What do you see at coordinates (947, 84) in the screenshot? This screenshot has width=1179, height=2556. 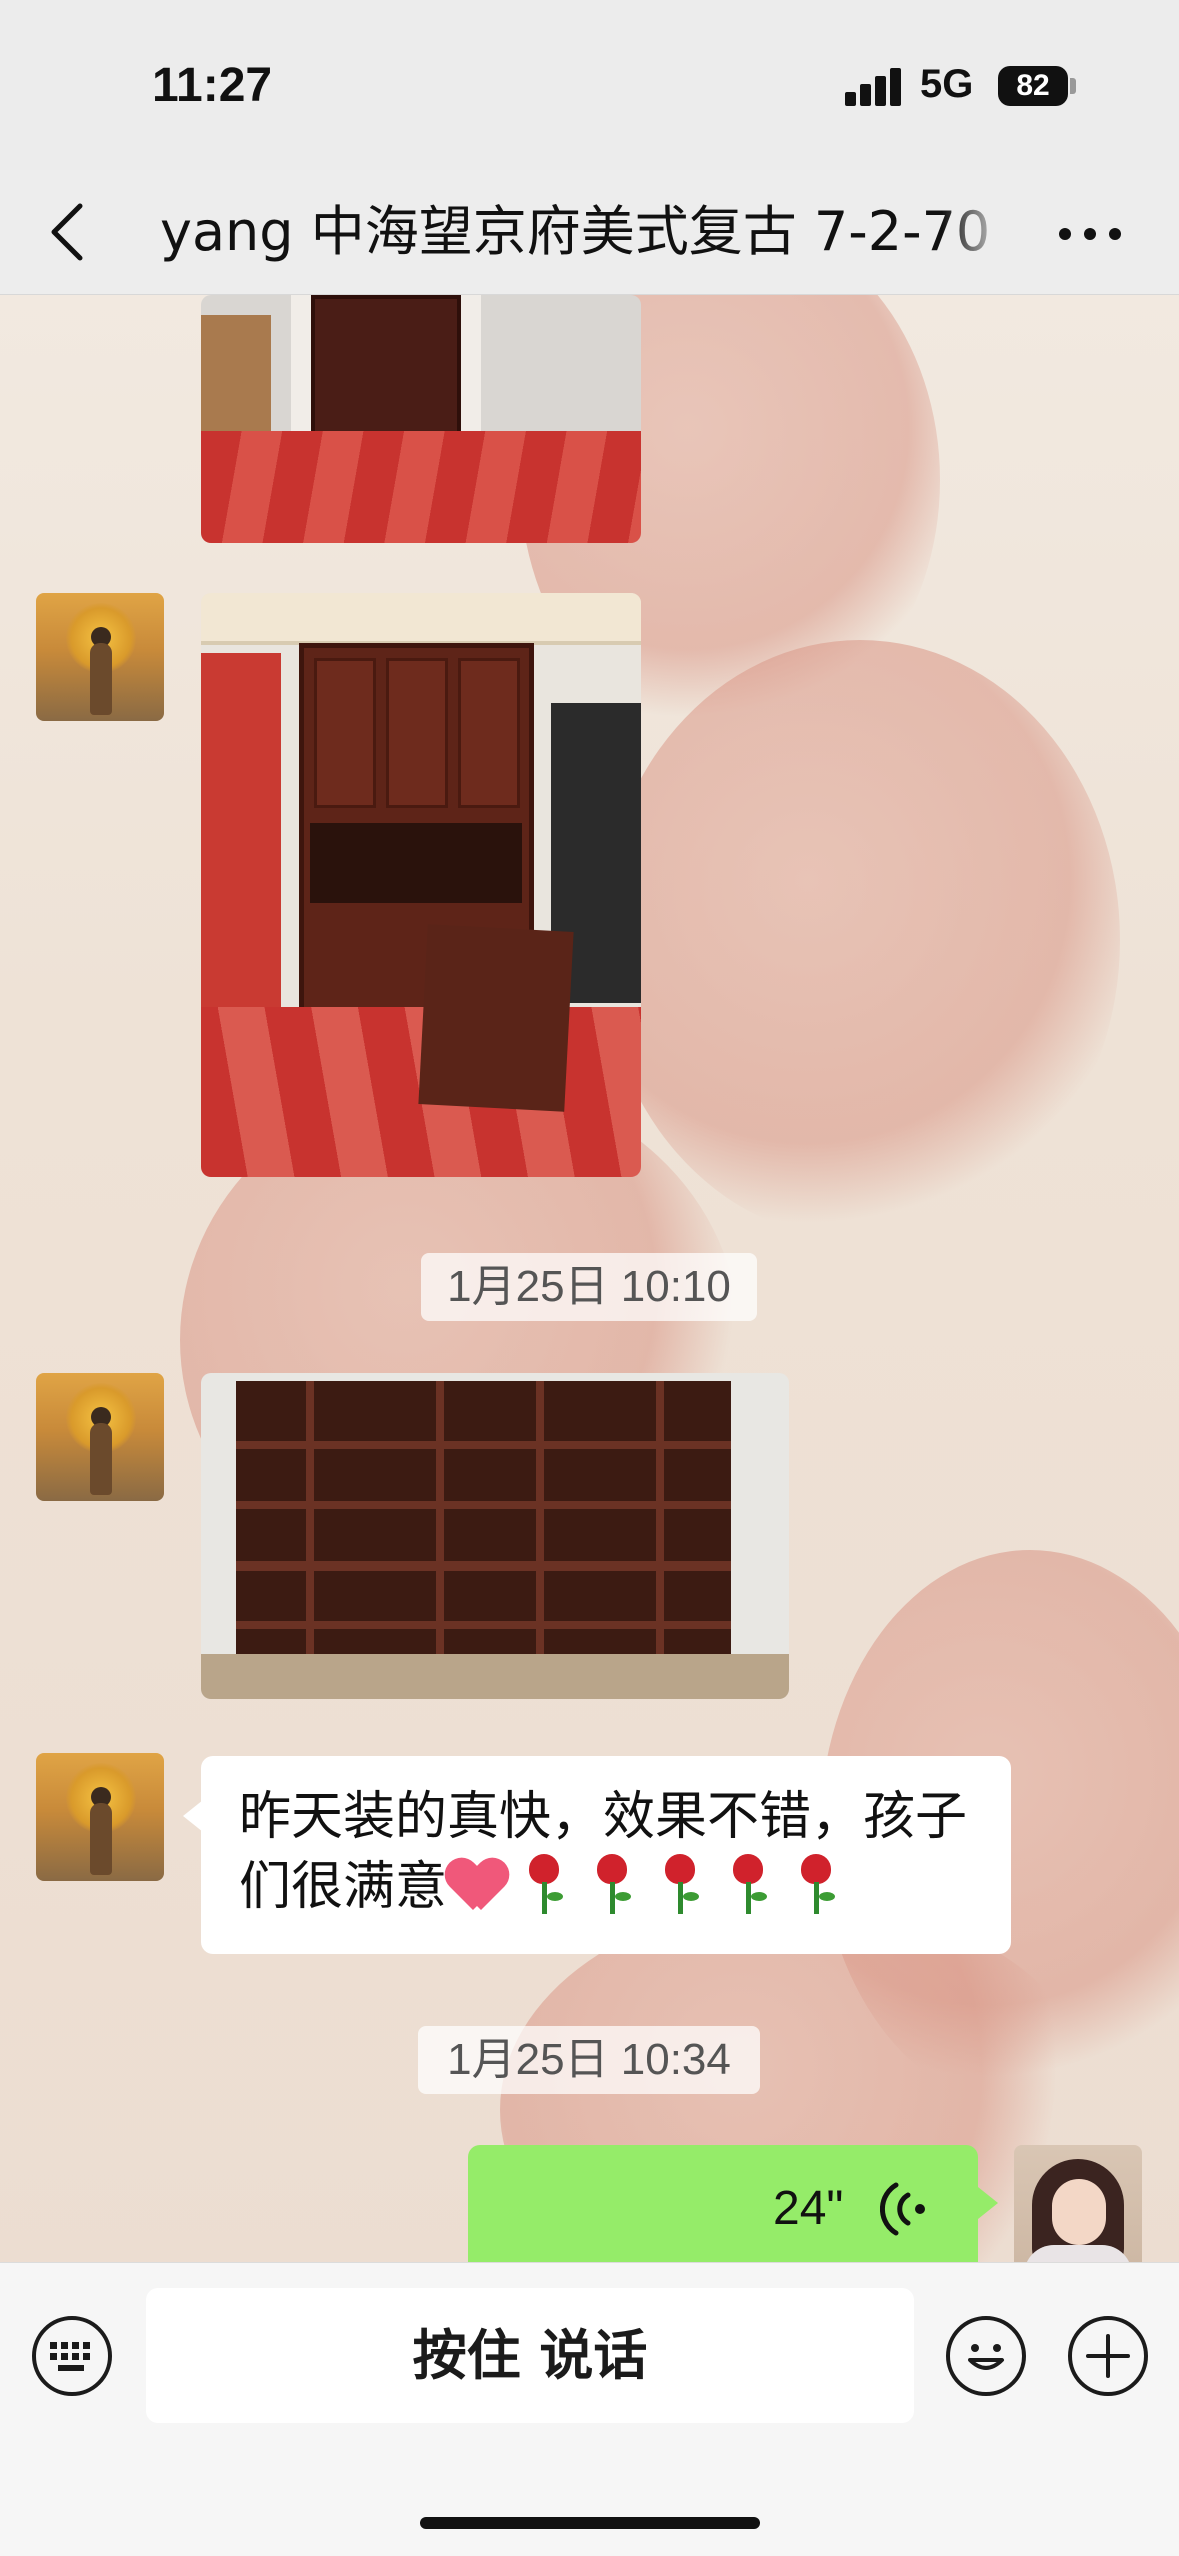 I see `network-label: 5G` at bounding box center [947, 84].